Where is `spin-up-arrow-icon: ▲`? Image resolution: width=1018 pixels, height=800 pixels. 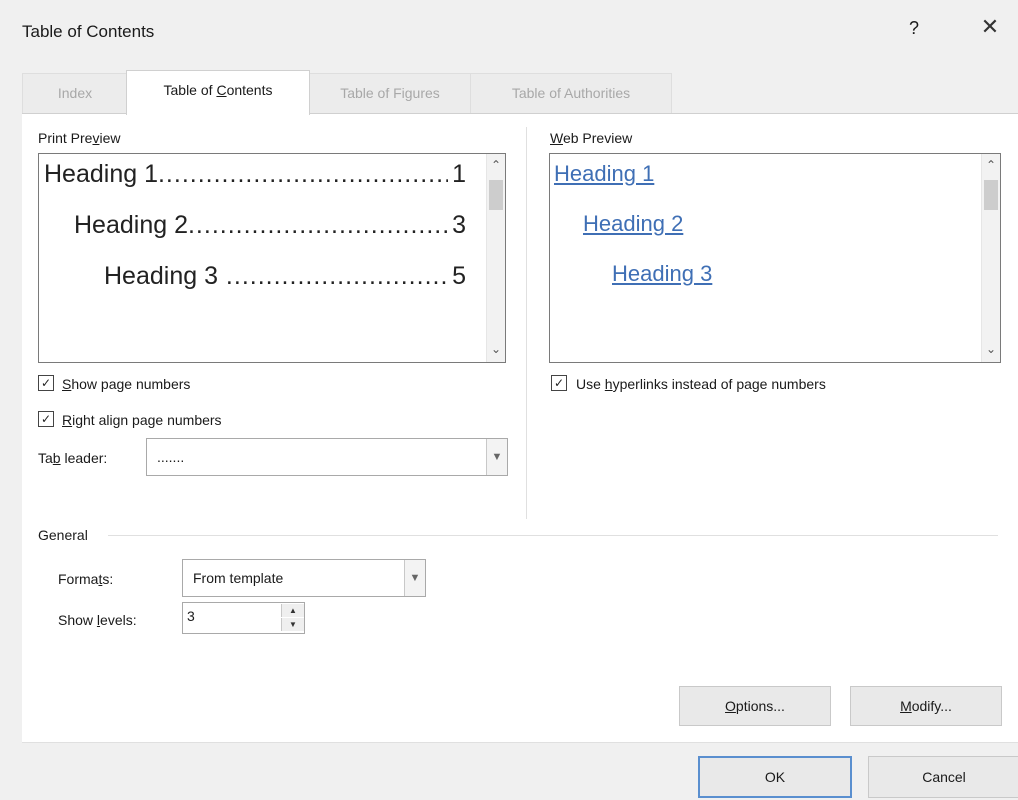 spin-up-arrow-icon: ▲ is located at coordinates (292, 610).